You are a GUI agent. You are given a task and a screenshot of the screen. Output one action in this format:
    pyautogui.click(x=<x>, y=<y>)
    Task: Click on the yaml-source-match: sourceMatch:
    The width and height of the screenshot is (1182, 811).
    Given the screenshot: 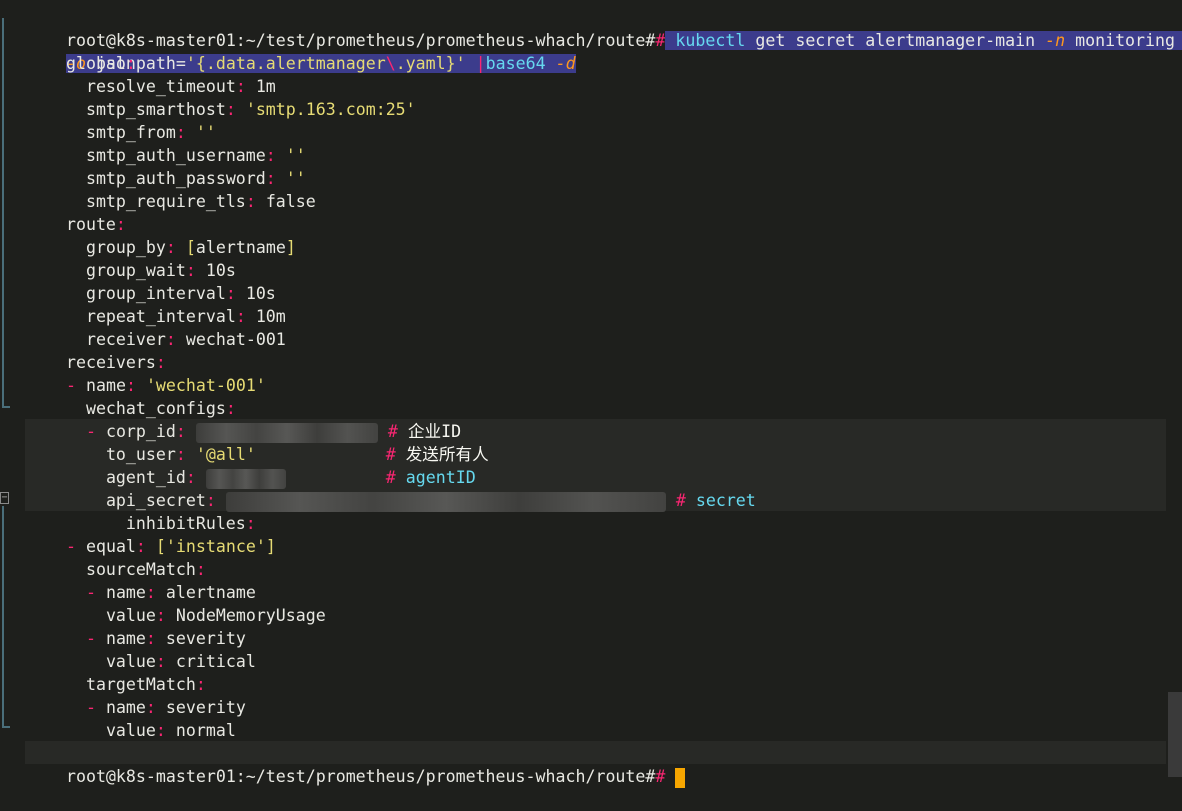 What is the action you would take?
    pyautogui.click(x=145, y=569)
    